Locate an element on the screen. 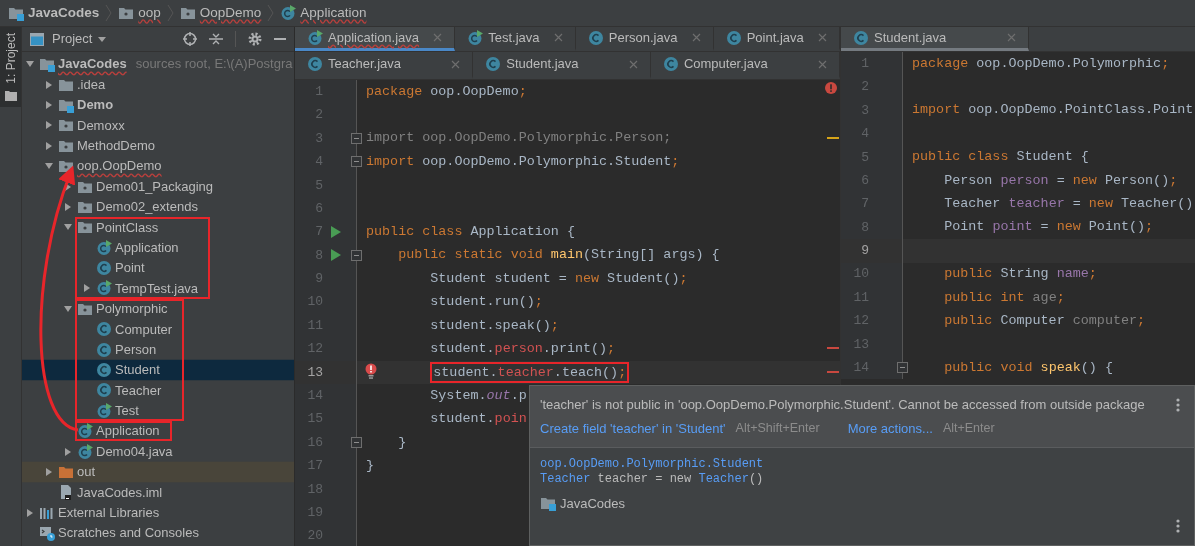 The image size is (1195, 546). warning-stripe-mark is located at coordinates (833, 137).